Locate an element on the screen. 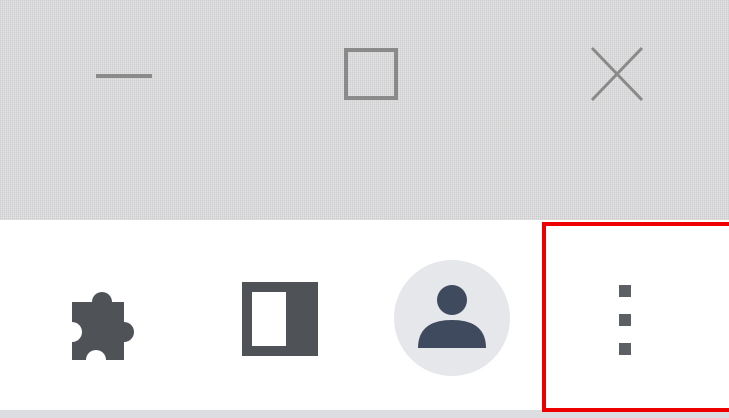  toolbar-divider is located at coordinates (364, 414).